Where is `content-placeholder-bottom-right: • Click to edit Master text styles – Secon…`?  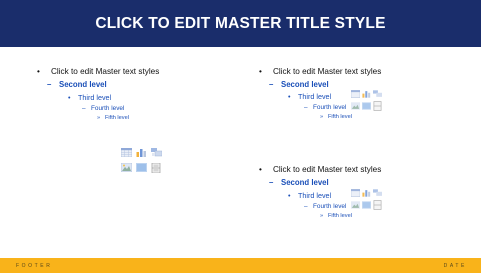 content-placeholder-bottom-right: • Click to edit Master text styles – Secon… is located at coordinates (360, 195).